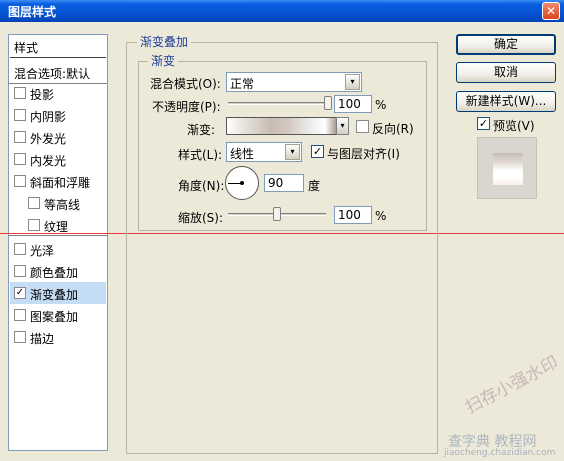 The width and height of the screenshot is (564, 461). I want to click on opacity-slider-thumb, so click(328, 103).